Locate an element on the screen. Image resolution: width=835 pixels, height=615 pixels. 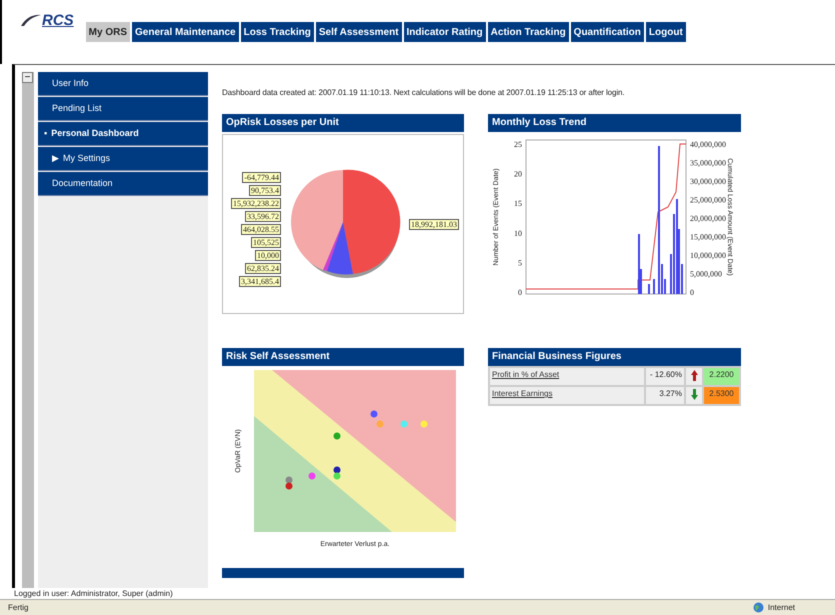
sidebar-item: Pending List is located at coordinates (123, 109).